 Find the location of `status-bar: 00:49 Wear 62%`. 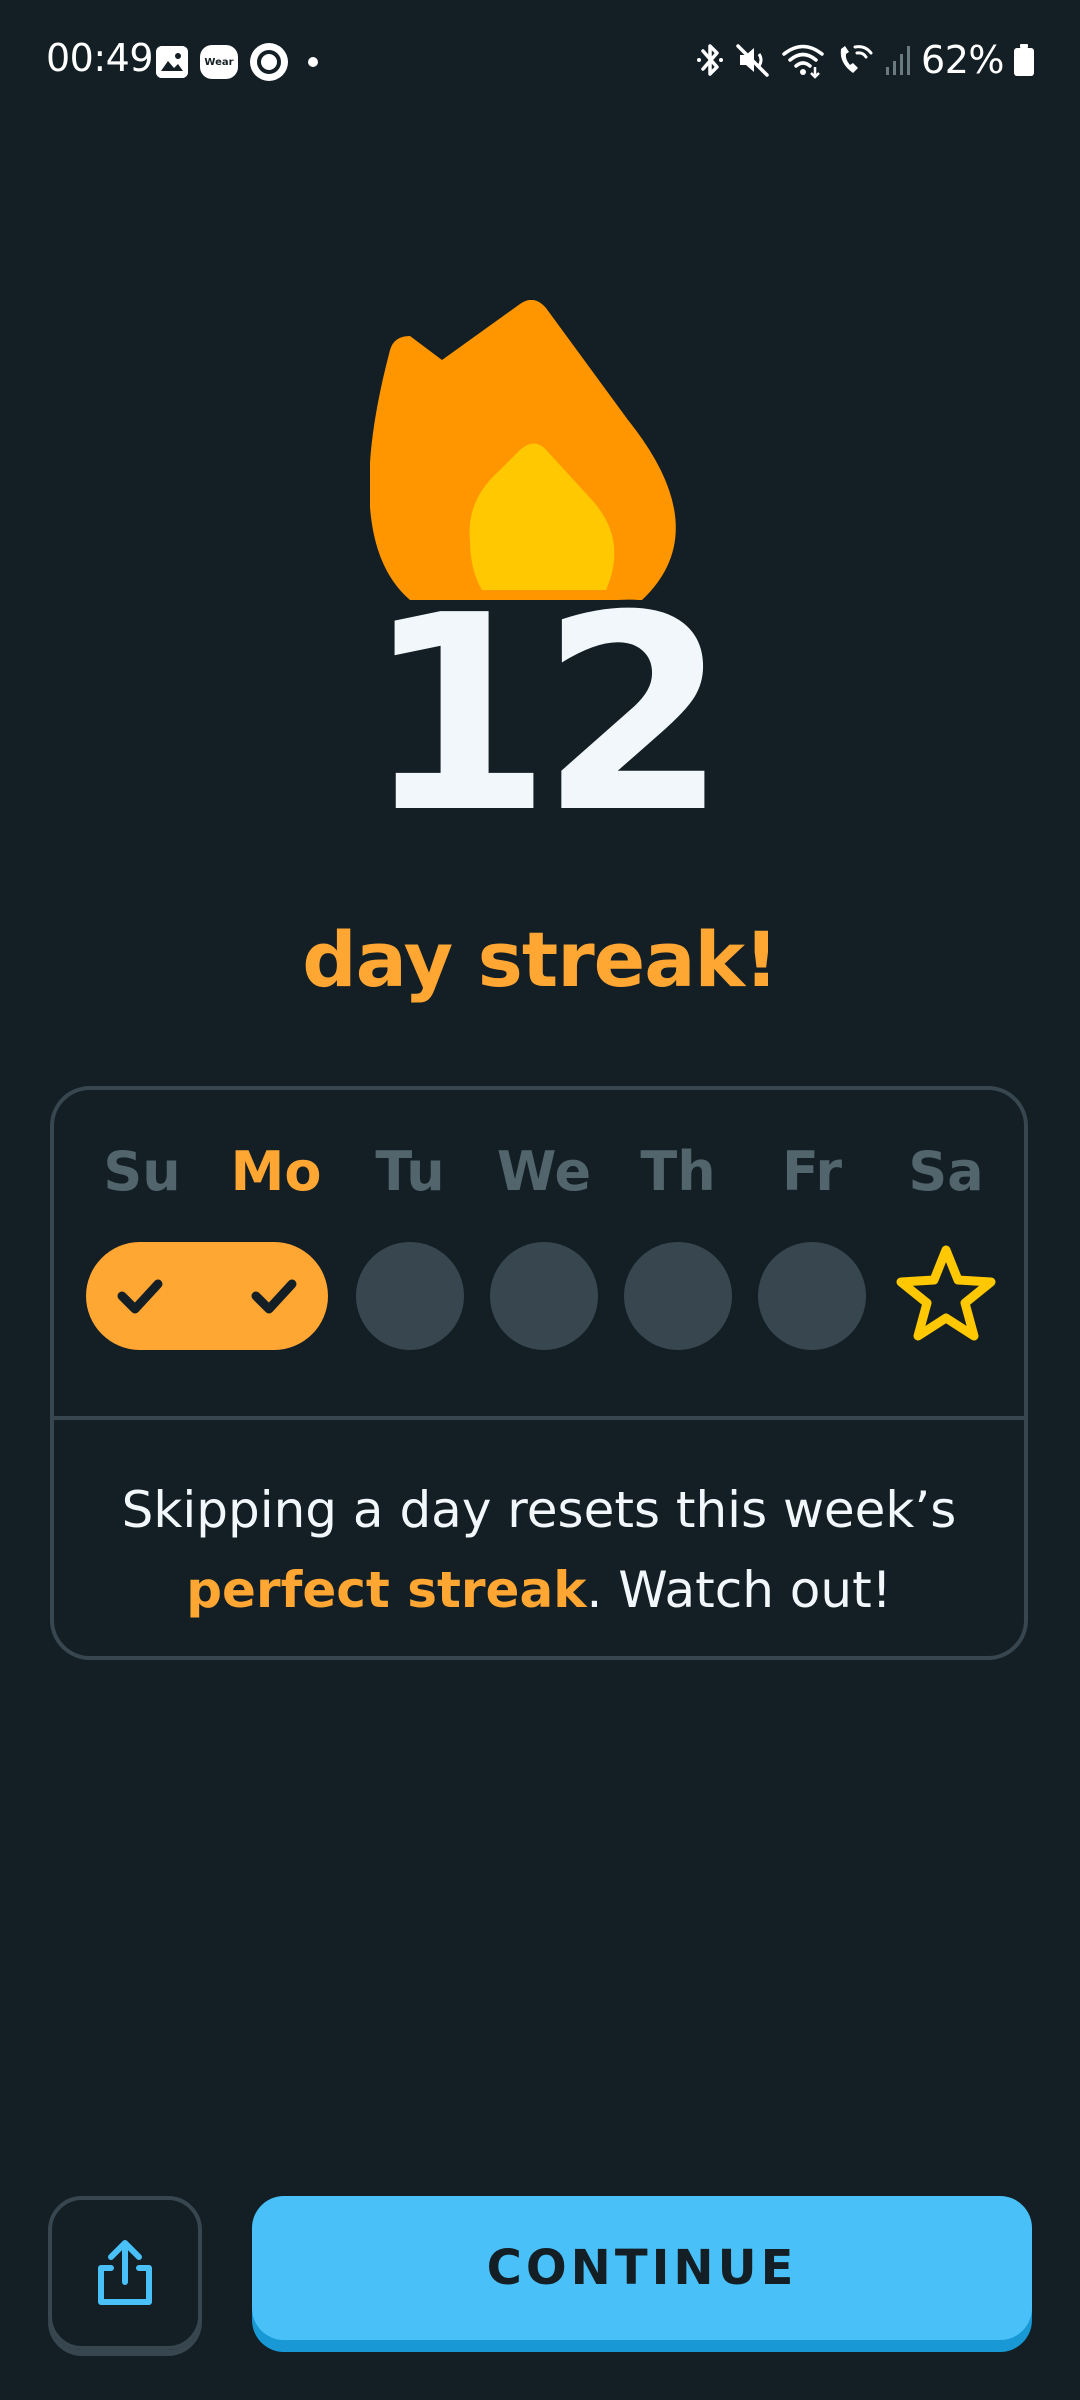

status-bar: 00:49 Wear 62% is located at coordinates (540, 61).